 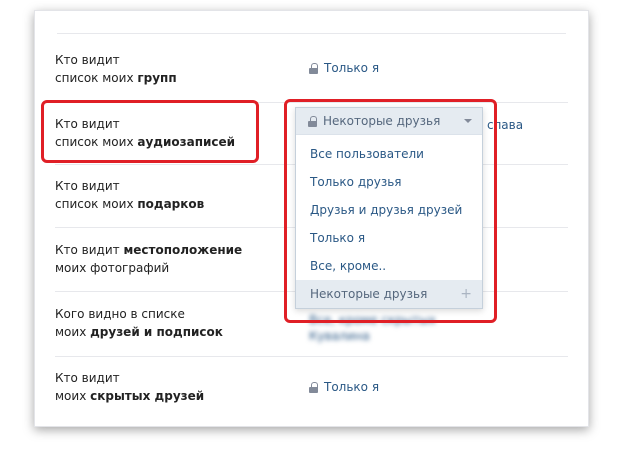 I want to click on highlight-frame-label, so click(x=150, y=131).